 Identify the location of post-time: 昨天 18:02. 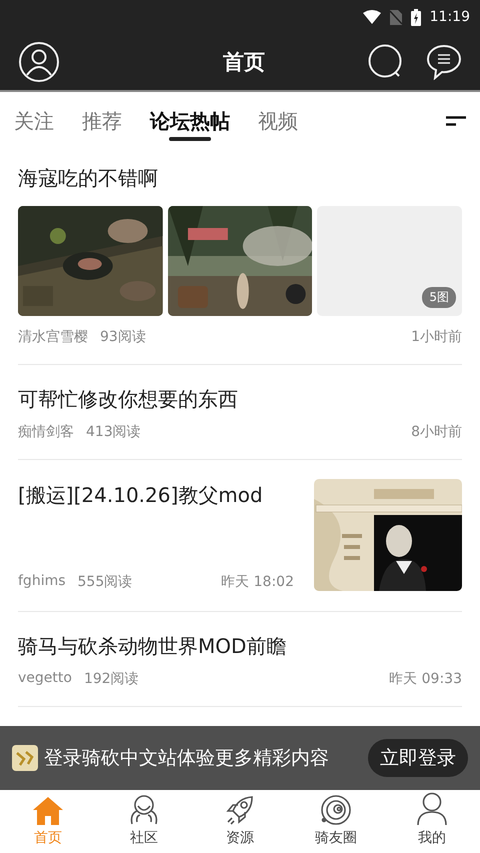
(257, 582).